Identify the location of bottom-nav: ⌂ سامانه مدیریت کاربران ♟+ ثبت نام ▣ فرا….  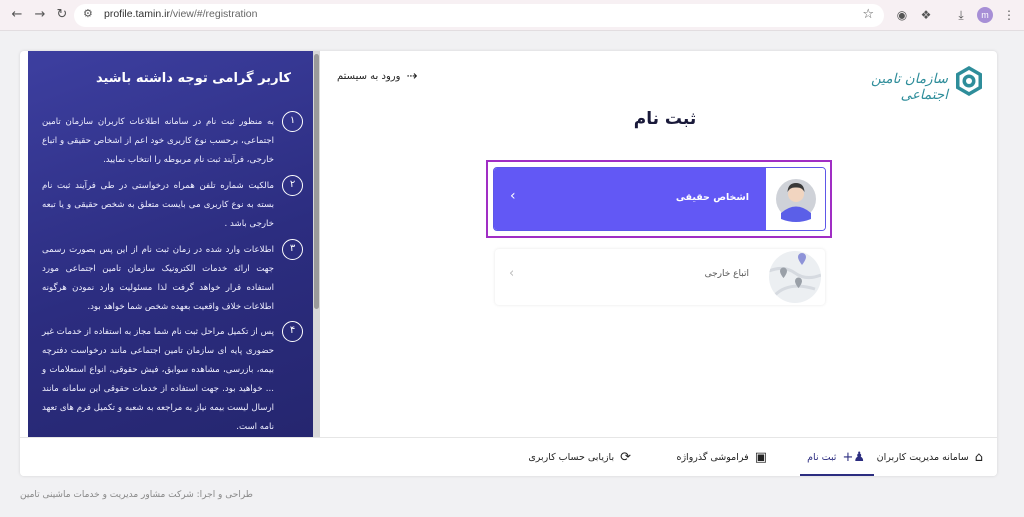
(508, 456).